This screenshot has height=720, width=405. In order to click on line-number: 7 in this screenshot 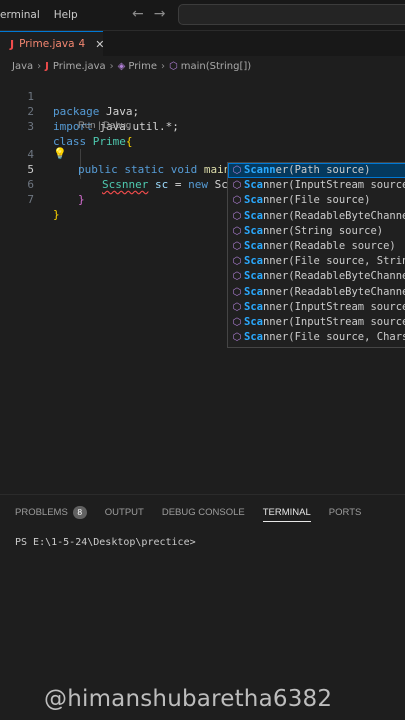, I will do `click(30, 199)`.